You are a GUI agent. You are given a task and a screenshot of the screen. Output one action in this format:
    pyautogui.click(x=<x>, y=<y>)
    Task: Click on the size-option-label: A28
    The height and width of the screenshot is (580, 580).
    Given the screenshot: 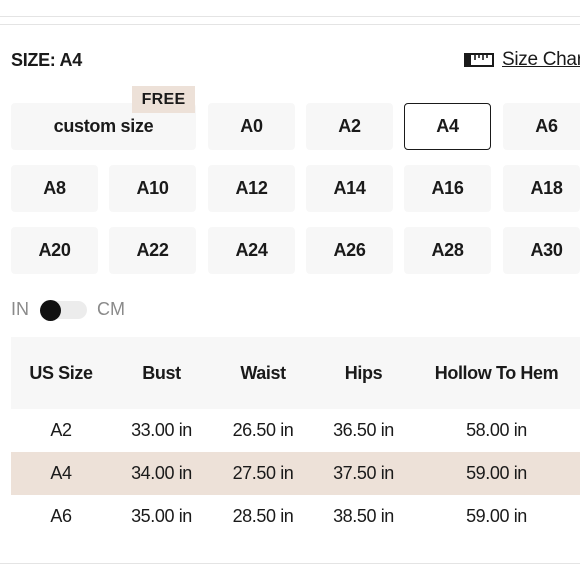 What is the action you would take?
    pyautogui.click(x=447, y=250)
    